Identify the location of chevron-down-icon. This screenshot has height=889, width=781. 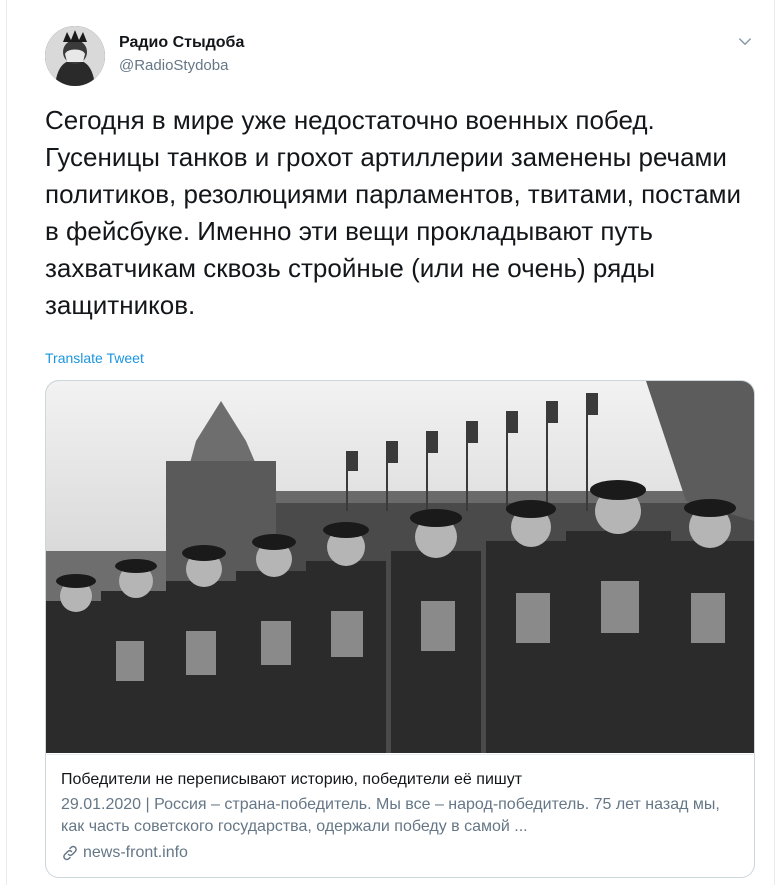
(745, 42).